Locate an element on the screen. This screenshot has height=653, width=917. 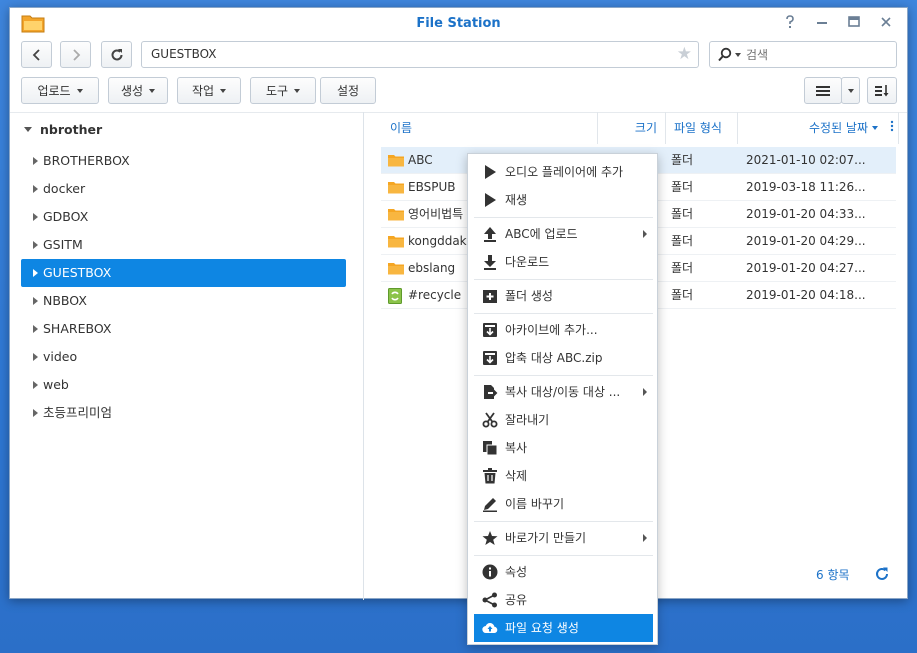
menu-item-play: 재생 is located at coordinates (563, 200).